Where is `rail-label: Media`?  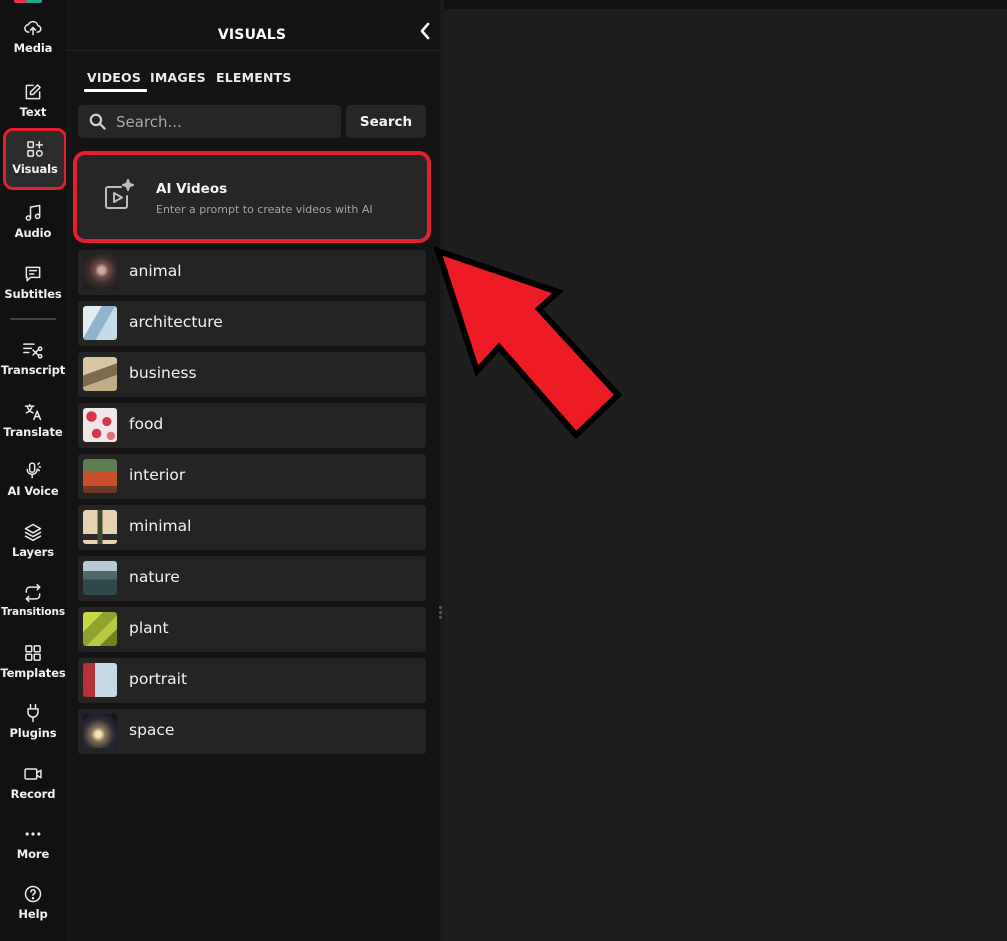 rail-label: Media is located at coordinates (33, 48).